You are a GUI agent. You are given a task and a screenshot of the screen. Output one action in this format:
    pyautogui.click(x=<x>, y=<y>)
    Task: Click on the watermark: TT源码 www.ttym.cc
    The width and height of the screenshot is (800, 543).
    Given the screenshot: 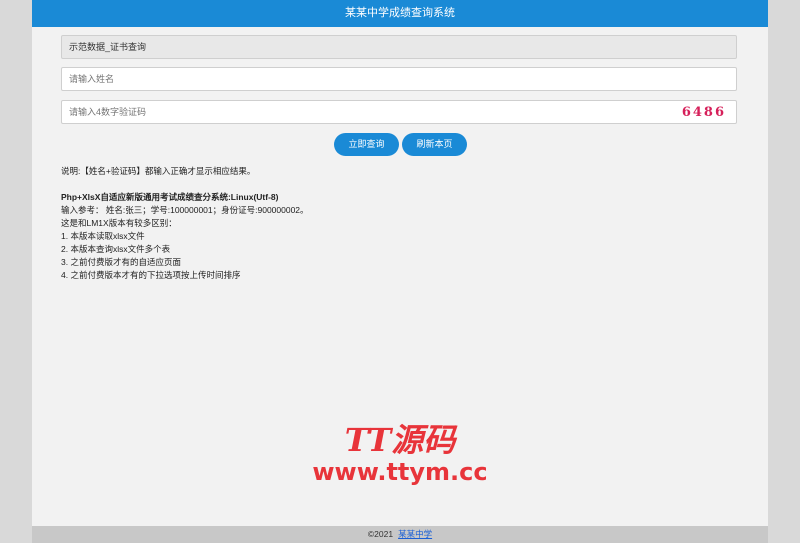 What is the action you would take?
    pyautogui.click(x=400, y=454)
    